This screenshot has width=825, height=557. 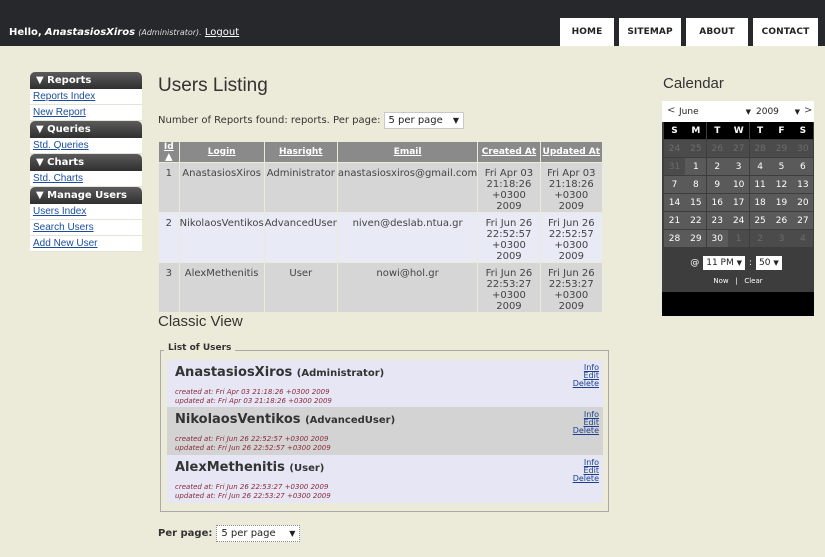 I want to click on sidebar-link-search-users: Search Users, so click(x=86, y=228).